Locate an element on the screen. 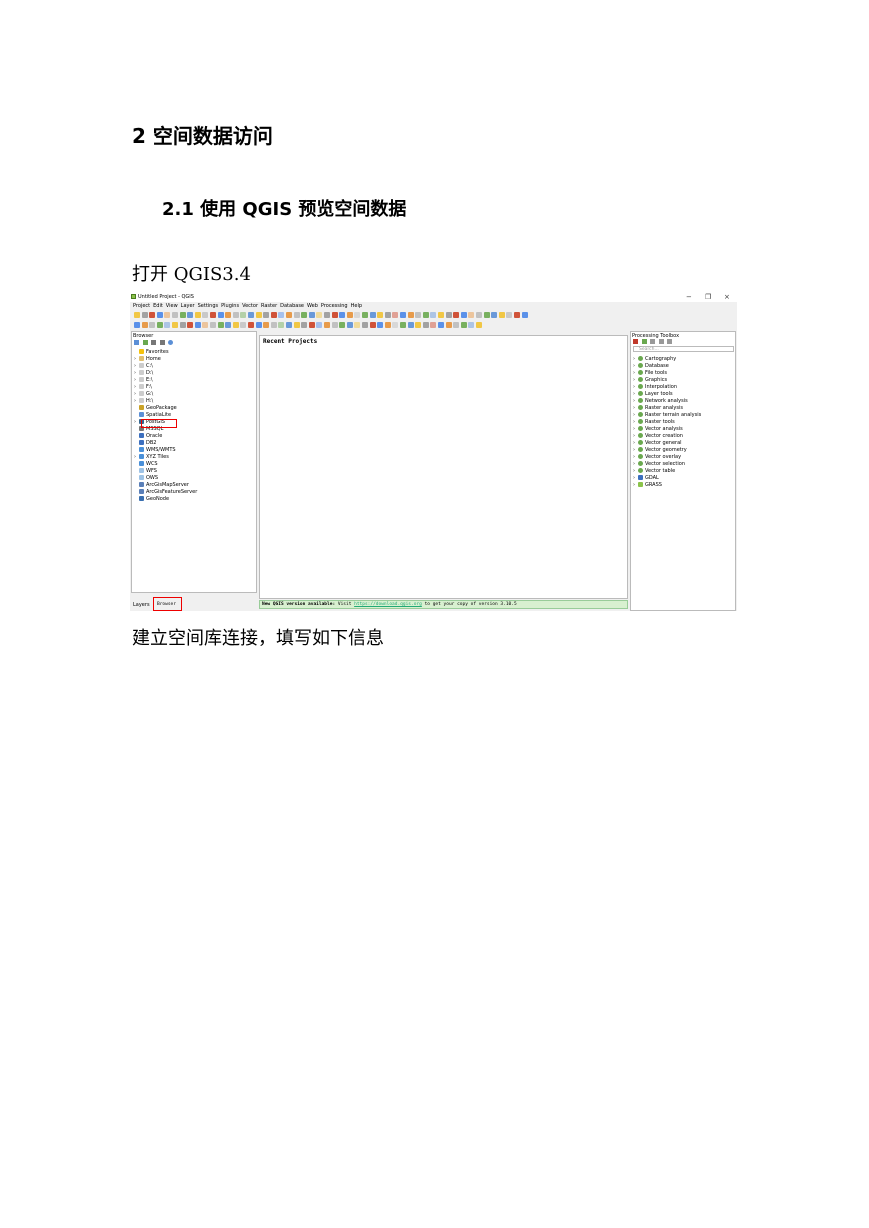 This screenshot has height=1228, width=869. toolbox-item-networkanalysis: › Network analysis is located at coordinates (667, 401).